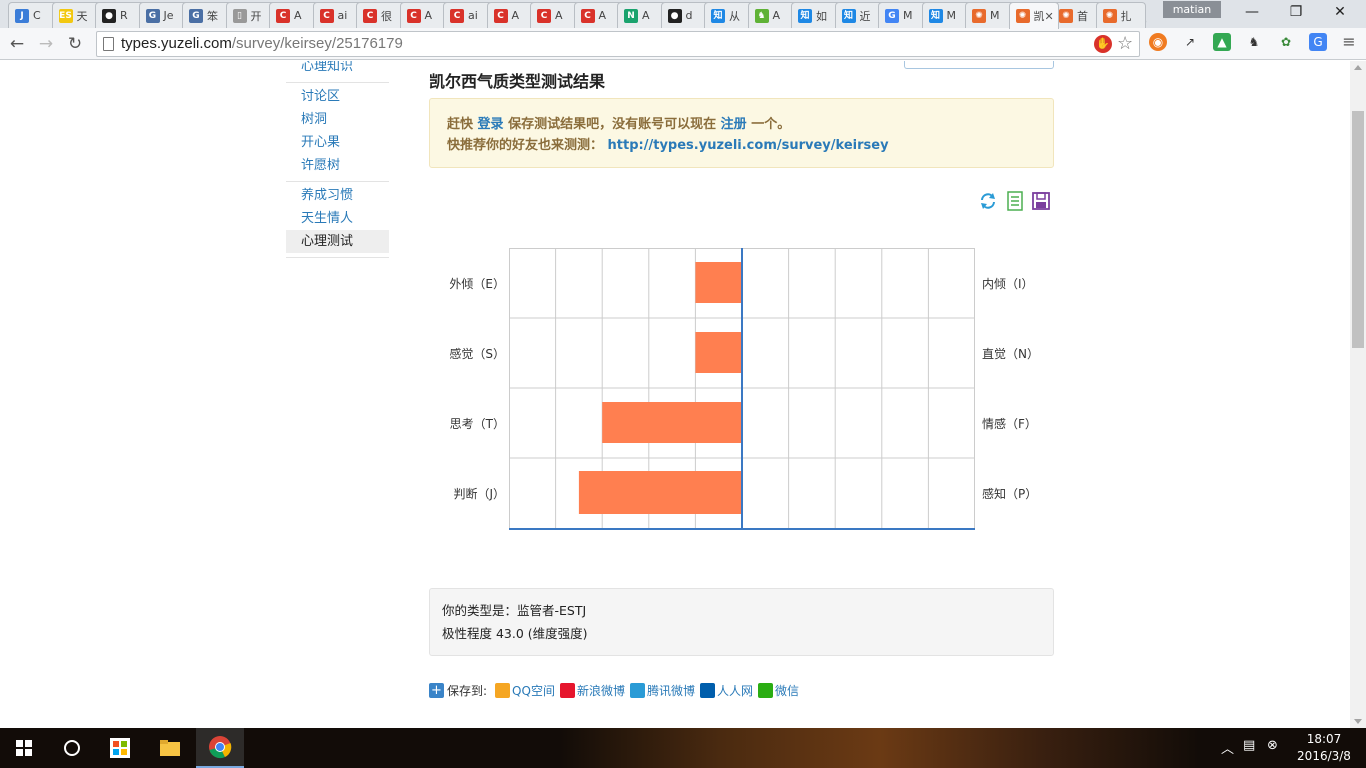 This screenshot has height=768, width=1366. I want to click on extension-google-icon: ▲, so click(1222, 42).